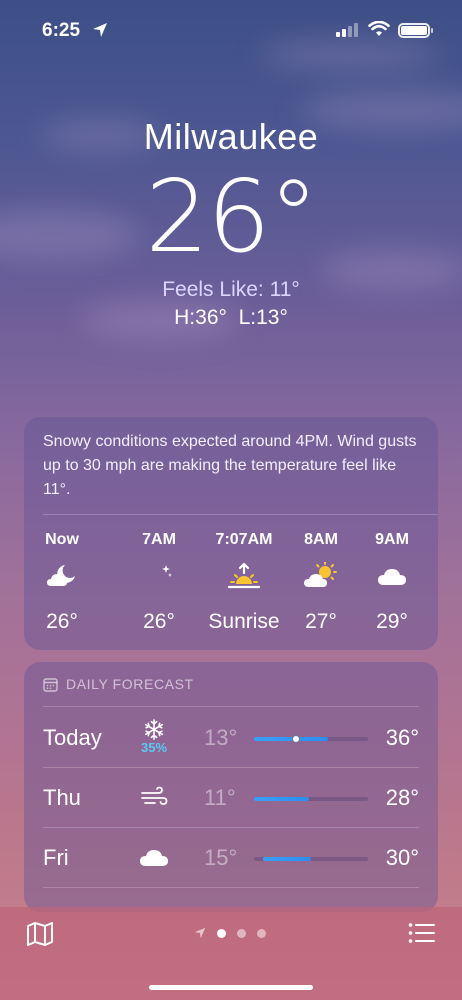  What do you see at coordinates (422, 933) in the screenshot?
I see `list-icon` at bounding box center [422, 933].